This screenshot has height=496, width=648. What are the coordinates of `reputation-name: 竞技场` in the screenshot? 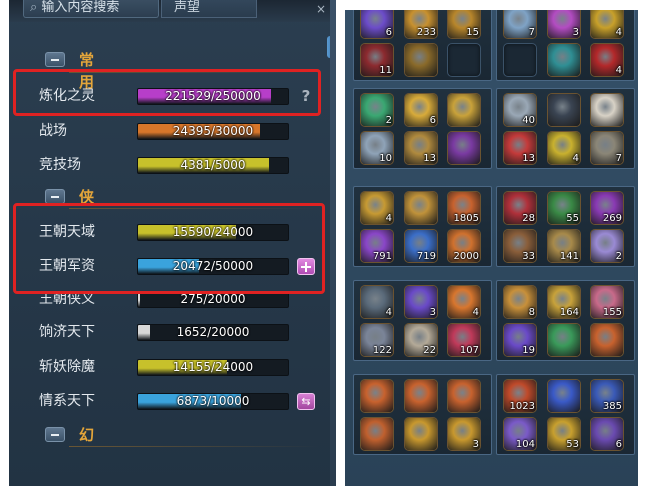 It's located at (60, 165).